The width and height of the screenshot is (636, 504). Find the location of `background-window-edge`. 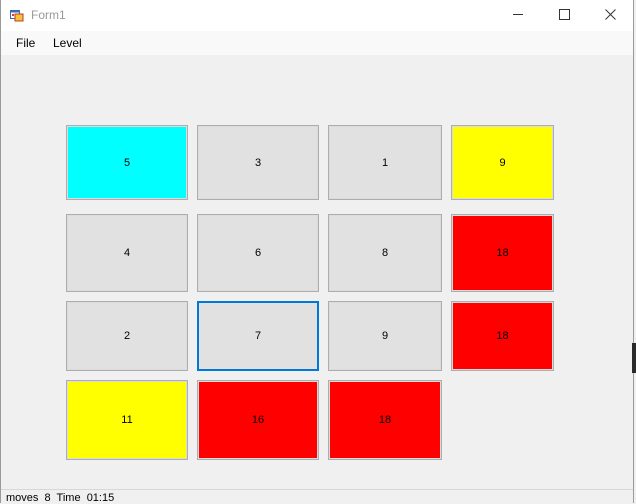

background-window-edge is located at coordinates (634, 358).